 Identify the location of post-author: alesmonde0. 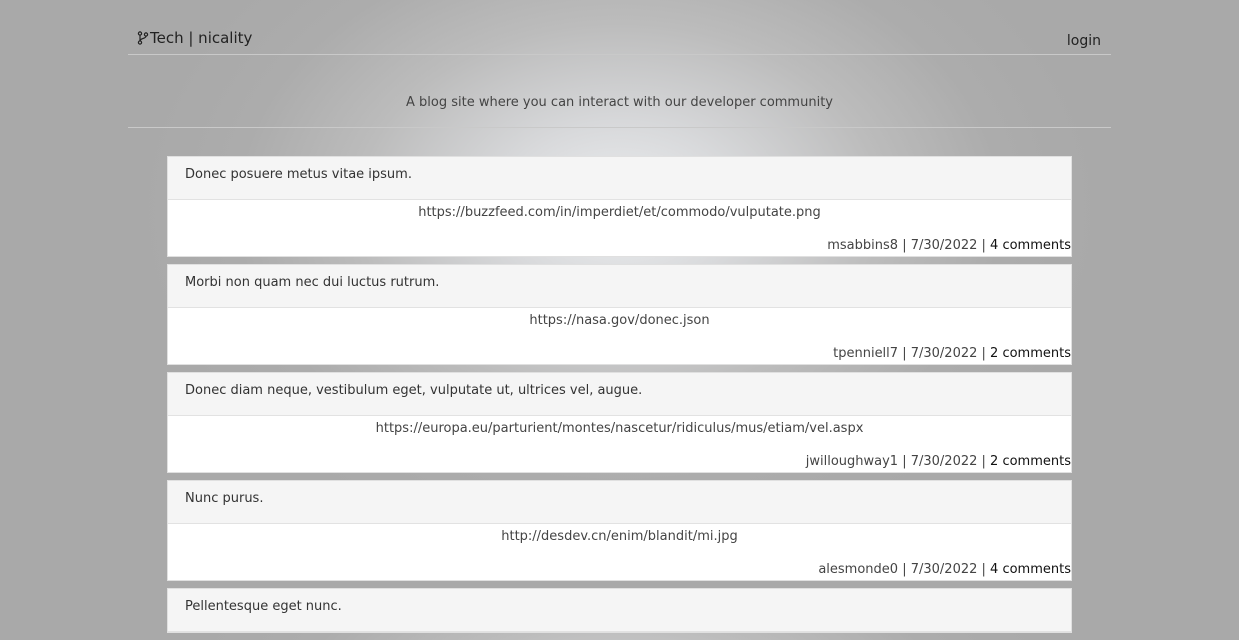
(858, 569).